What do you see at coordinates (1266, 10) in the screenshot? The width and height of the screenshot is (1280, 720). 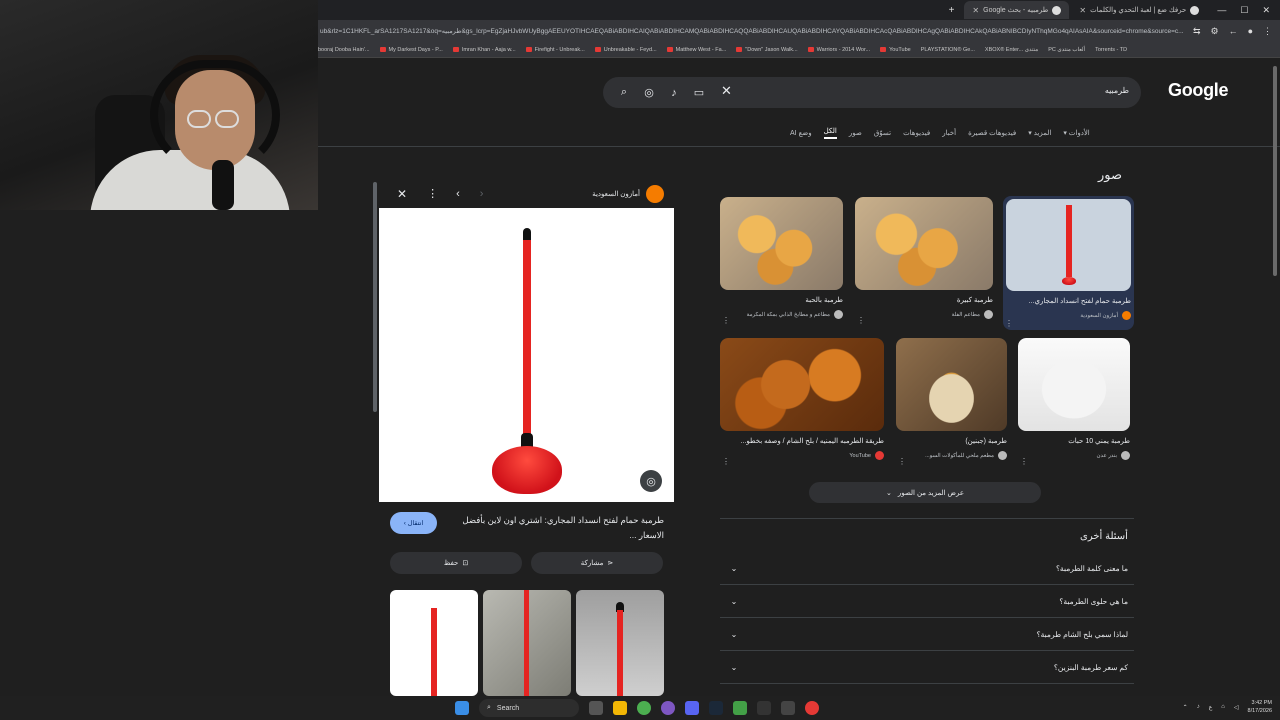 I see `close-window-icon: ✕` at bounding box center [1266, 10].